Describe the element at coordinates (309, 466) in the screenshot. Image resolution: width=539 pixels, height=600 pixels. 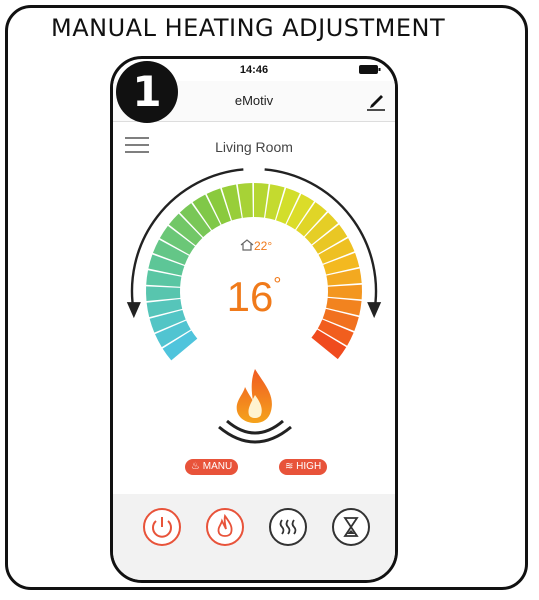
I see `power-level-label: HIGH` at that location.